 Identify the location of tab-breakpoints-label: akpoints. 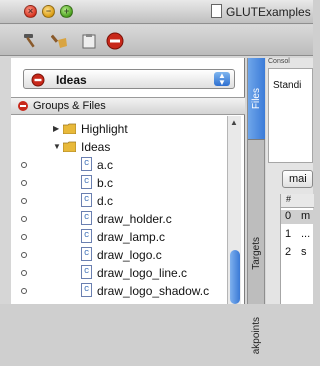
(256, 336).